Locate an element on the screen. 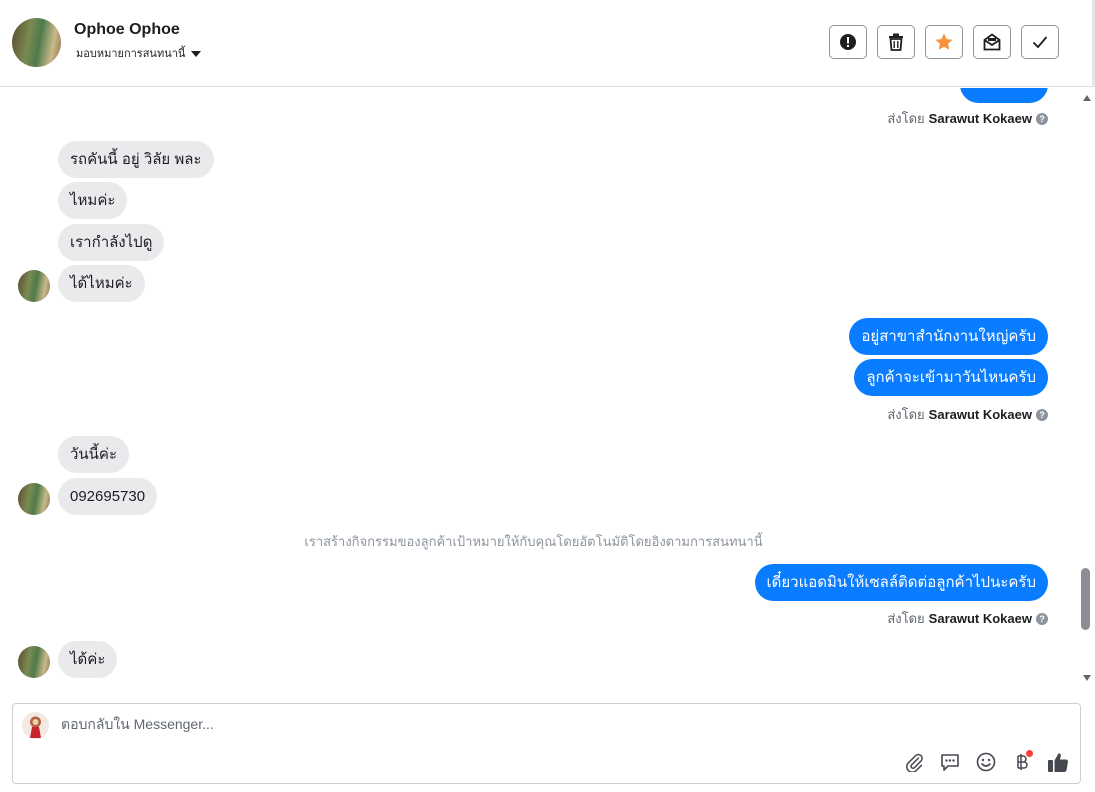  contact-avatar is located at coordinates (36, 42).